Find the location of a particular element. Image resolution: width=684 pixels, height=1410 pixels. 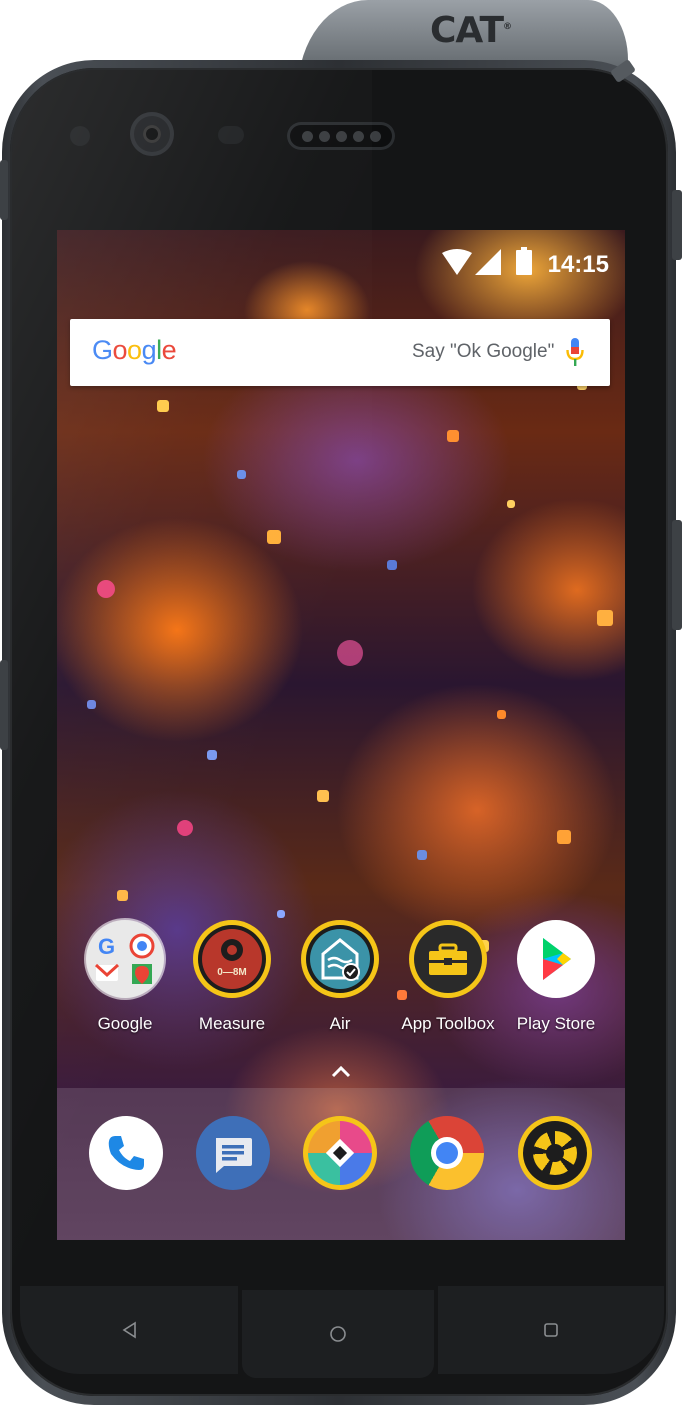

app-toolbox: App Toolbox is located at coordinates (448, 977).